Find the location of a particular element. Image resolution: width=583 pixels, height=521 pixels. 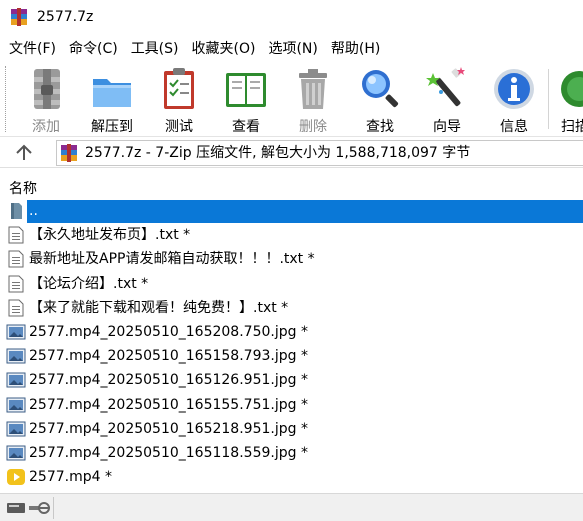

file-name: 2577.mp4_20250510_165118.559.jpg * is located at coordinates (168, 453).